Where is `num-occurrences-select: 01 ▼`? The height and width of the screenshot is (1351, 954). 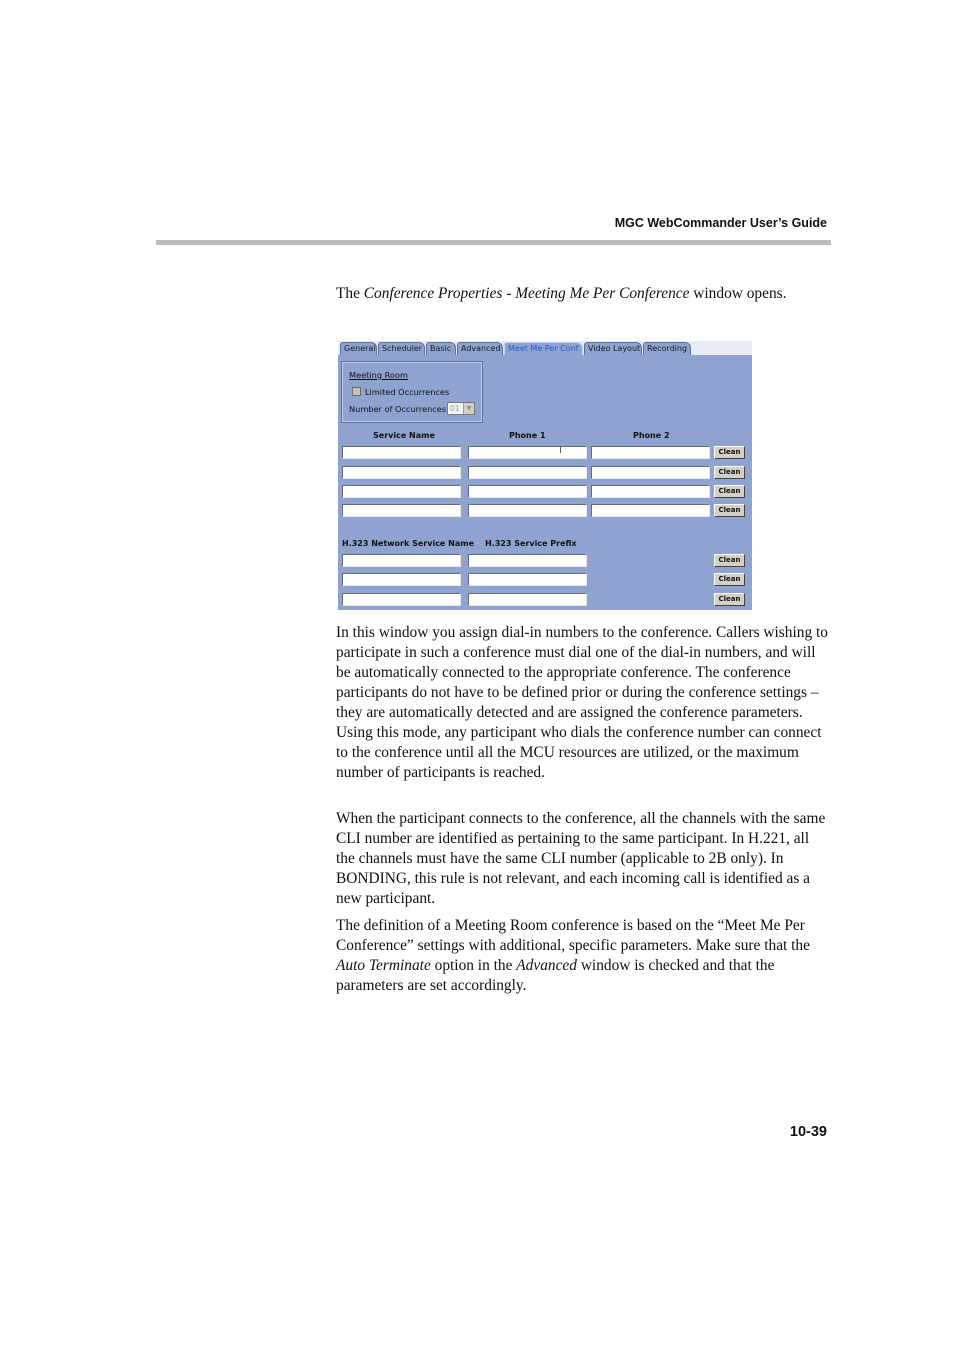
num-occurrences-select: 01 ▼ is located at coordinates (461, 408).